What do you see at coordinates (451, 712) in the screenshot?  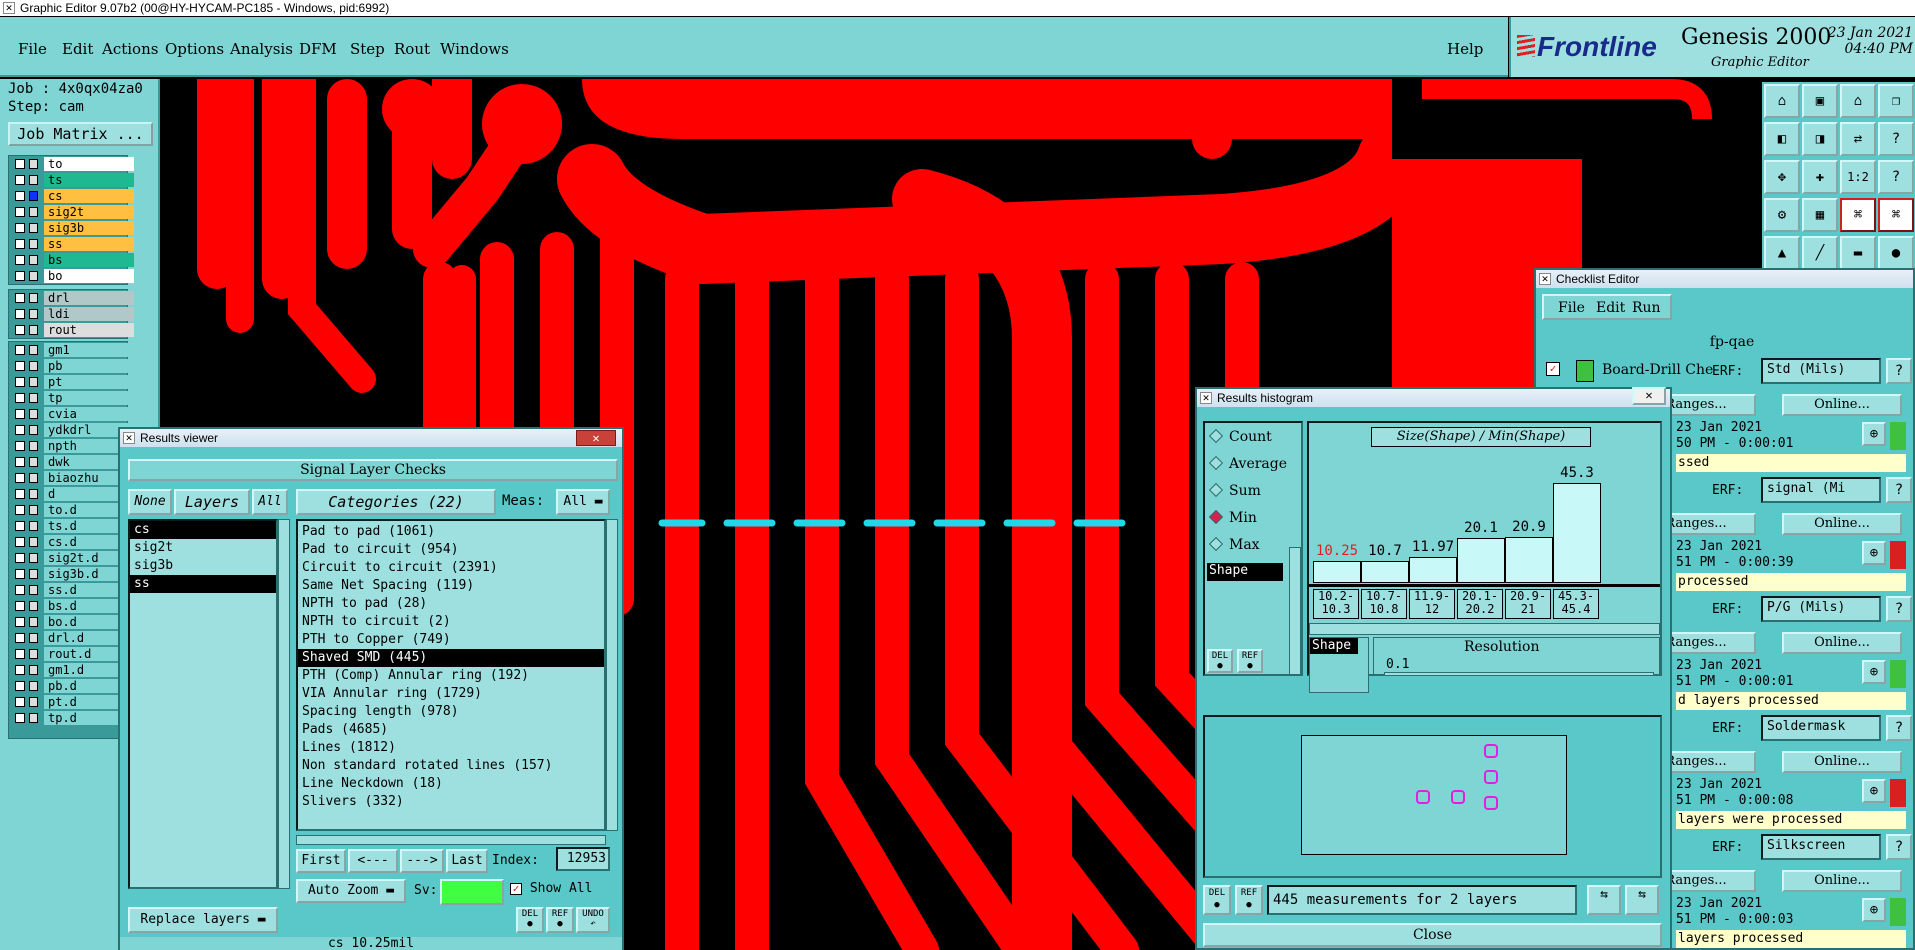 I see `category-item: Spacing length (978)` at bounding box center [451, 712].